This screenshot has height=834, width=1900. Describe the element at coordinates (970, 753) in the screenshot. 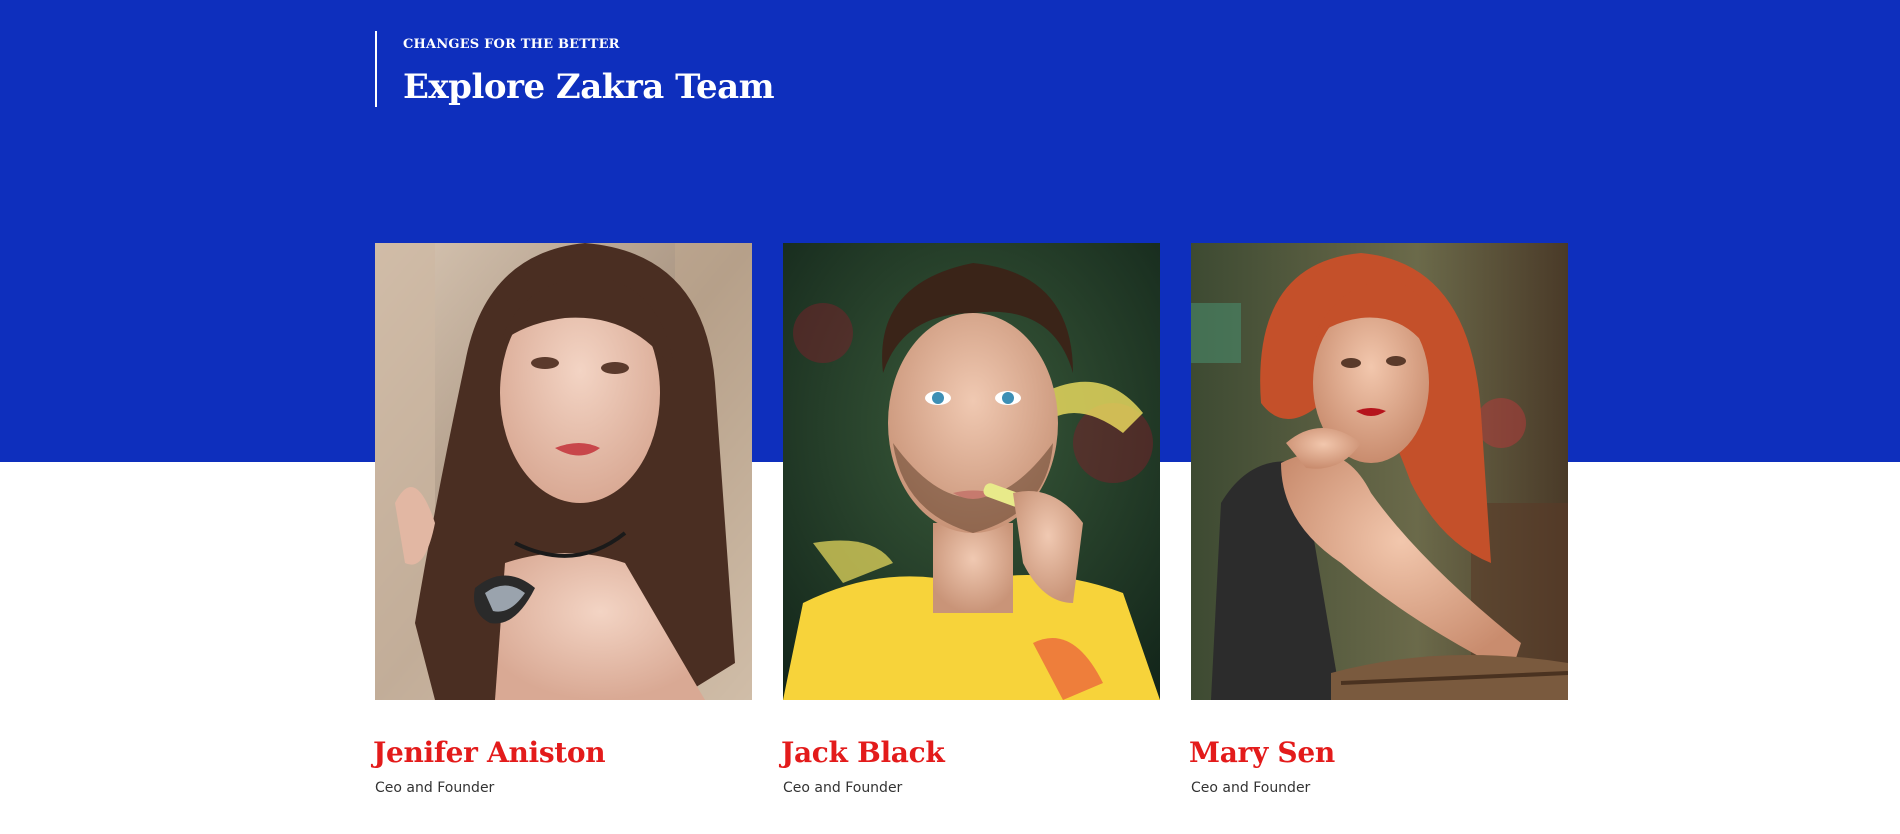

I see `team-member-name: Jack Black` at that location.